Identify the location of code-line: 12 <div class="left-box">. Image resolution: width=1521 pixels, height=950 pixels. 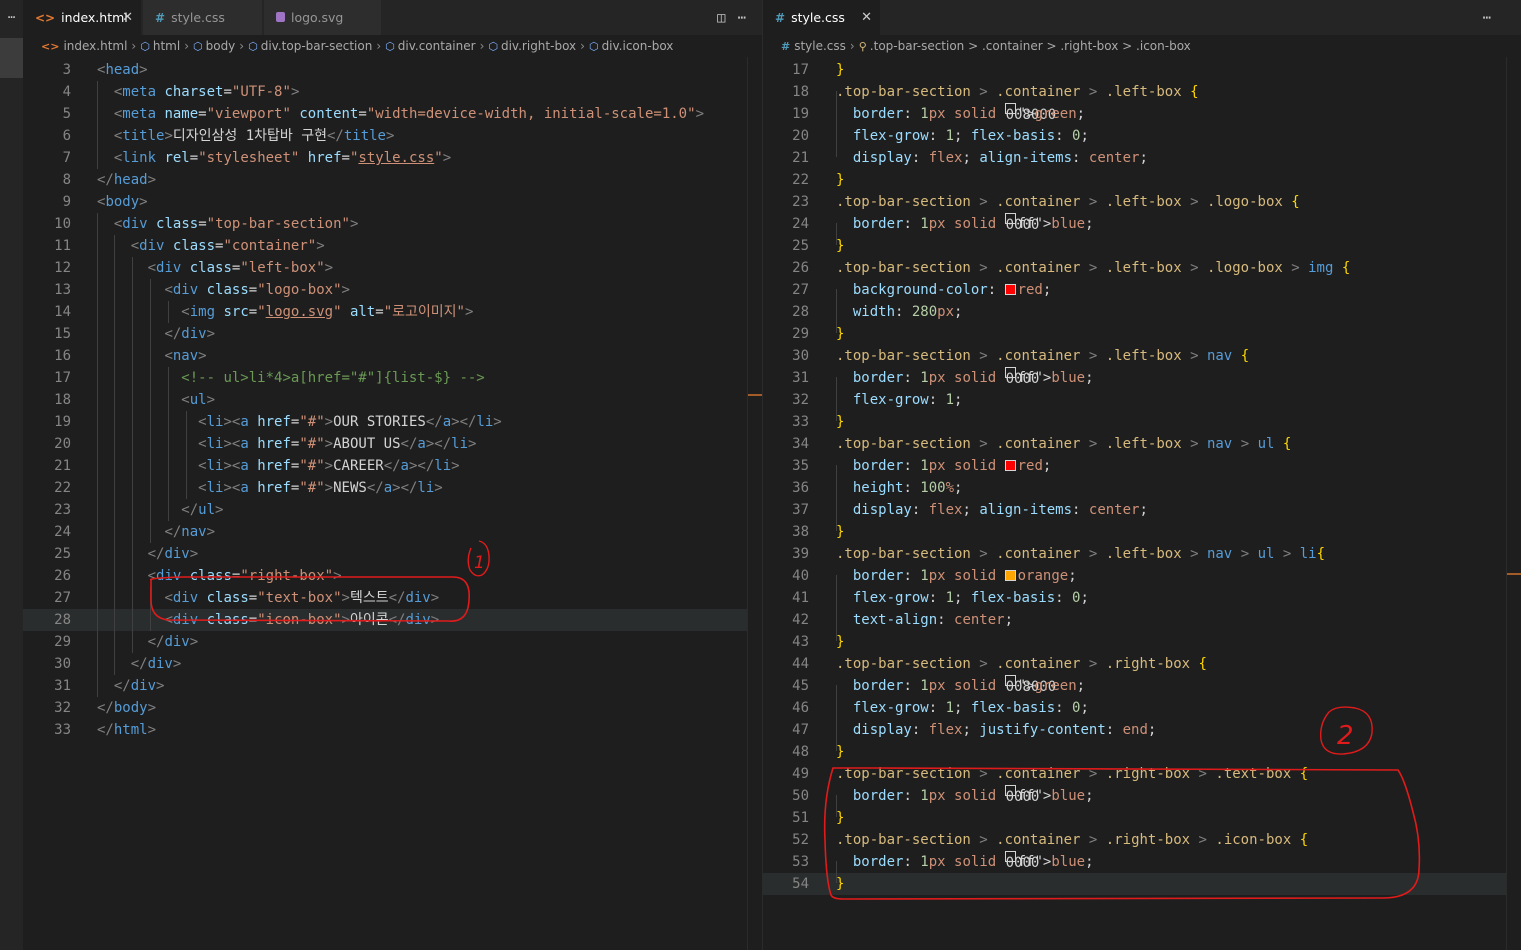
(392, 268).